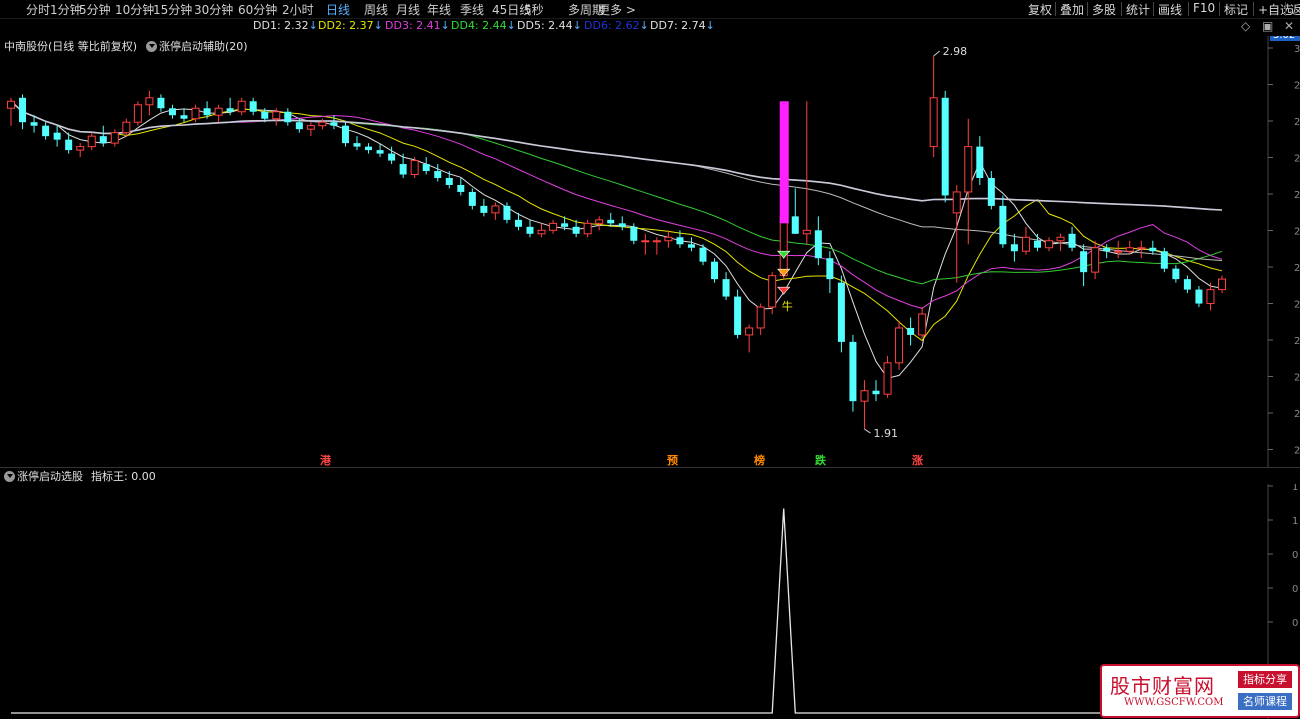 This screenshot has height=719, width=1300. I want to click on tab-timeframe-5: 30分钟, so click(213, 9).